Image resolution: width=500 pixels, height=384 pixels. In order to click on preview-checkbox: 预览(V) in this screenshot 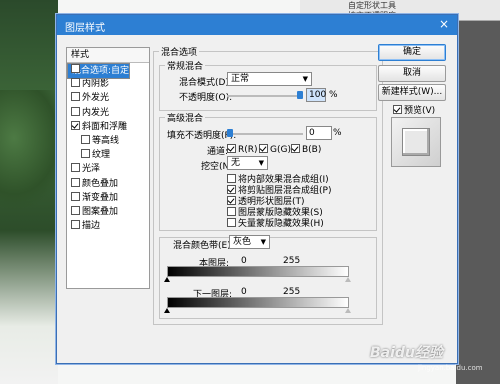, I will do `click(414, 109)`.